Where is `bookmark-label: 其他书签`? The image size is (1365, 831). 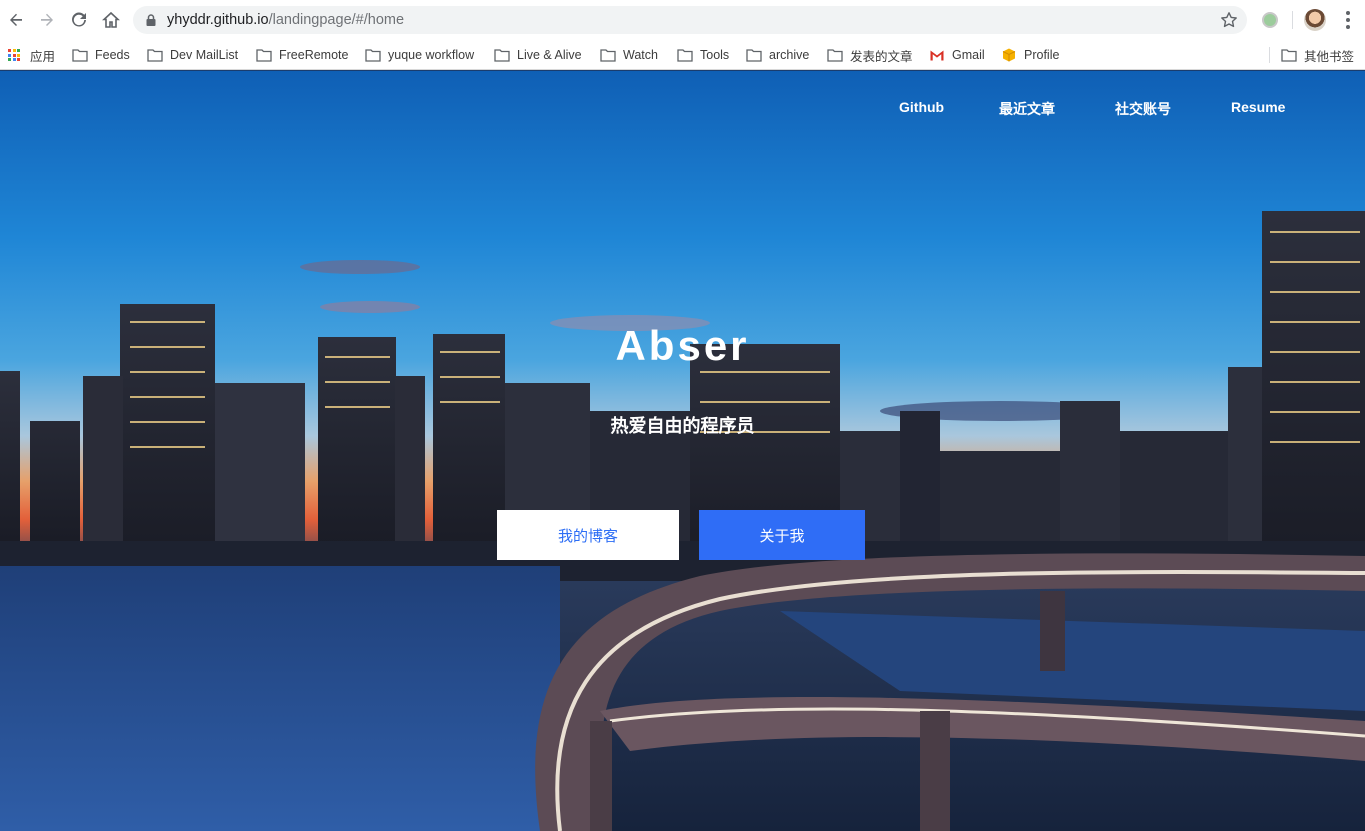 bookmark-label: 其他书签 is located at coordinates (1329, 56).